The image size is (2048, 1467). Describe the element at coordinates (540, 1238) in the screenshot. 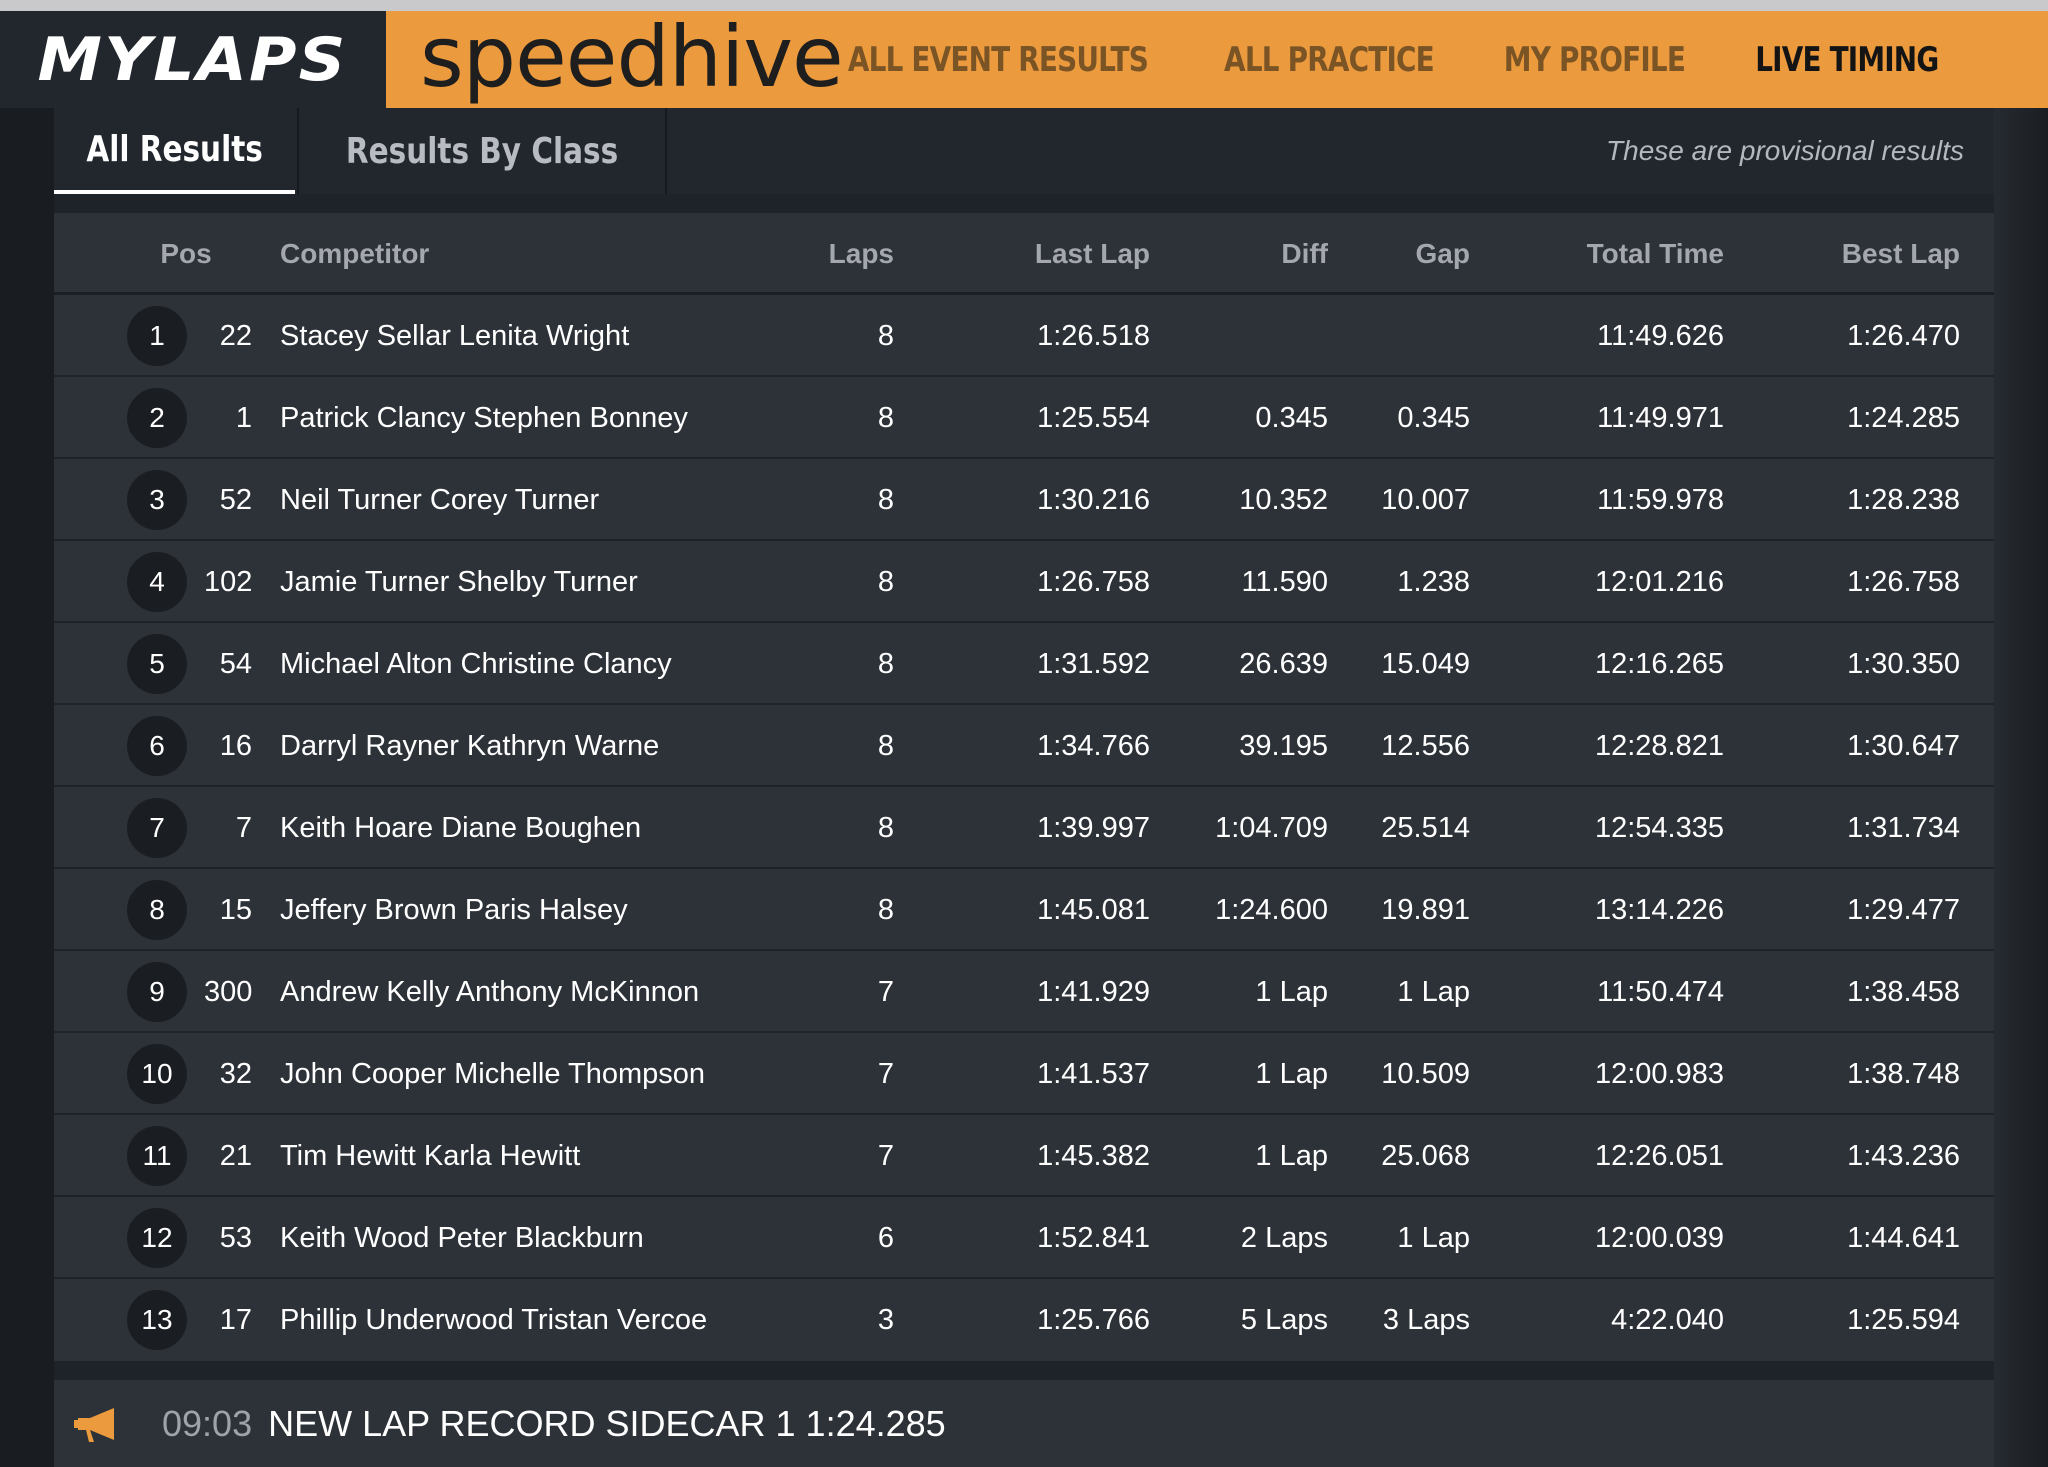

I see `competitor-name: Keith Wood Peter Blackburn` at that location.